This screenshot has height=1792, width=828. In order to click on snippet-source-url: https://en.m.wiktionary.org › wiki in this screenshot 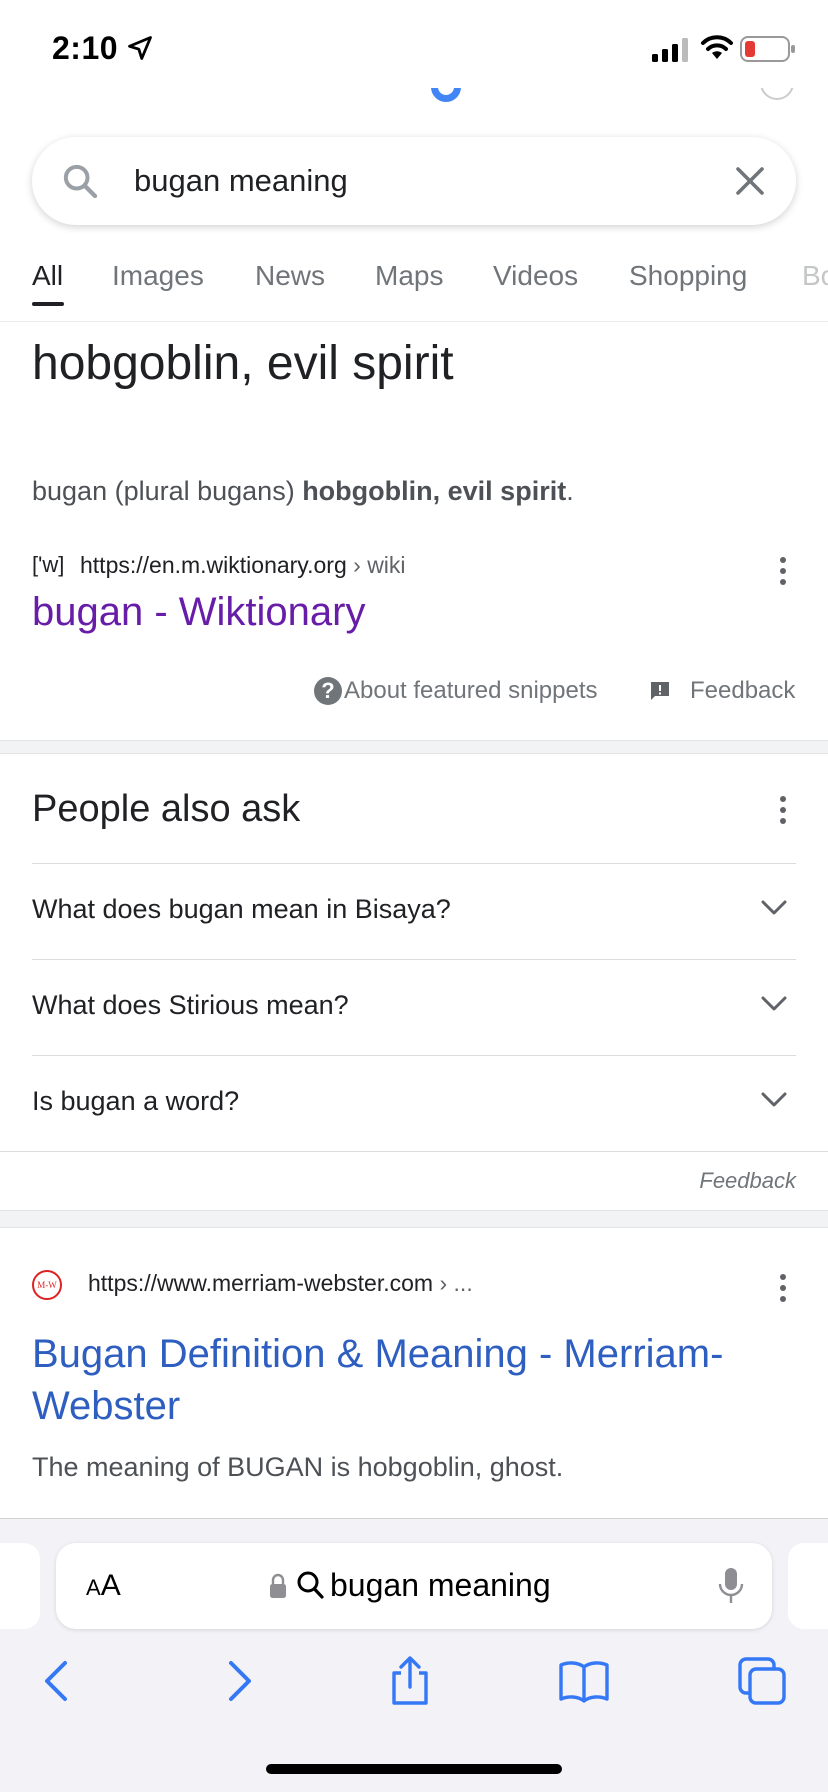, I will do `click(243, 565)`.